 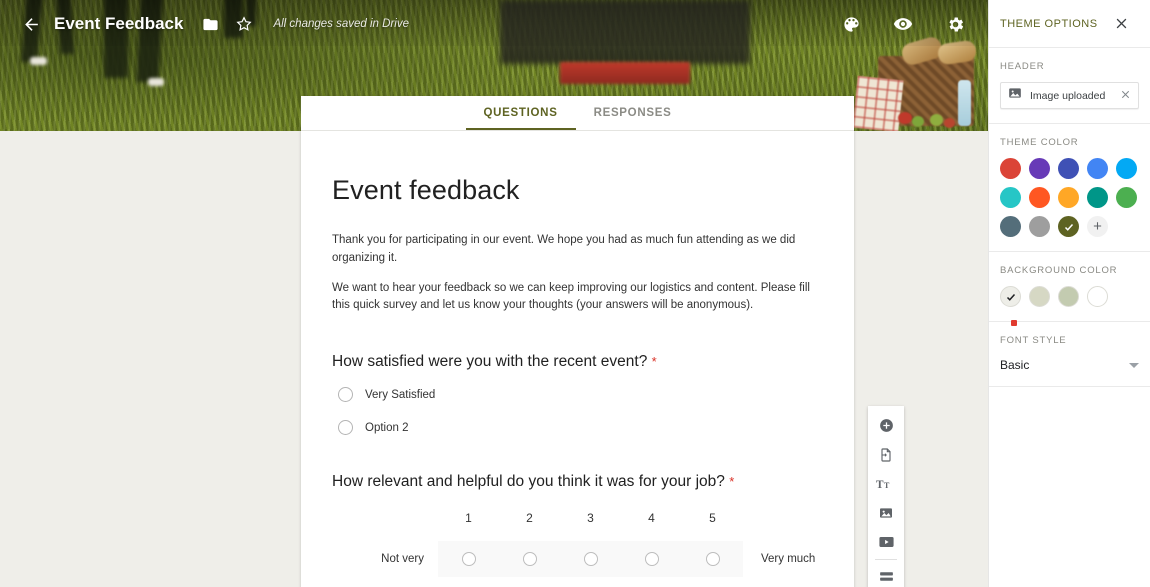 I want to click on close-icon, so click(x=1121, y=24).